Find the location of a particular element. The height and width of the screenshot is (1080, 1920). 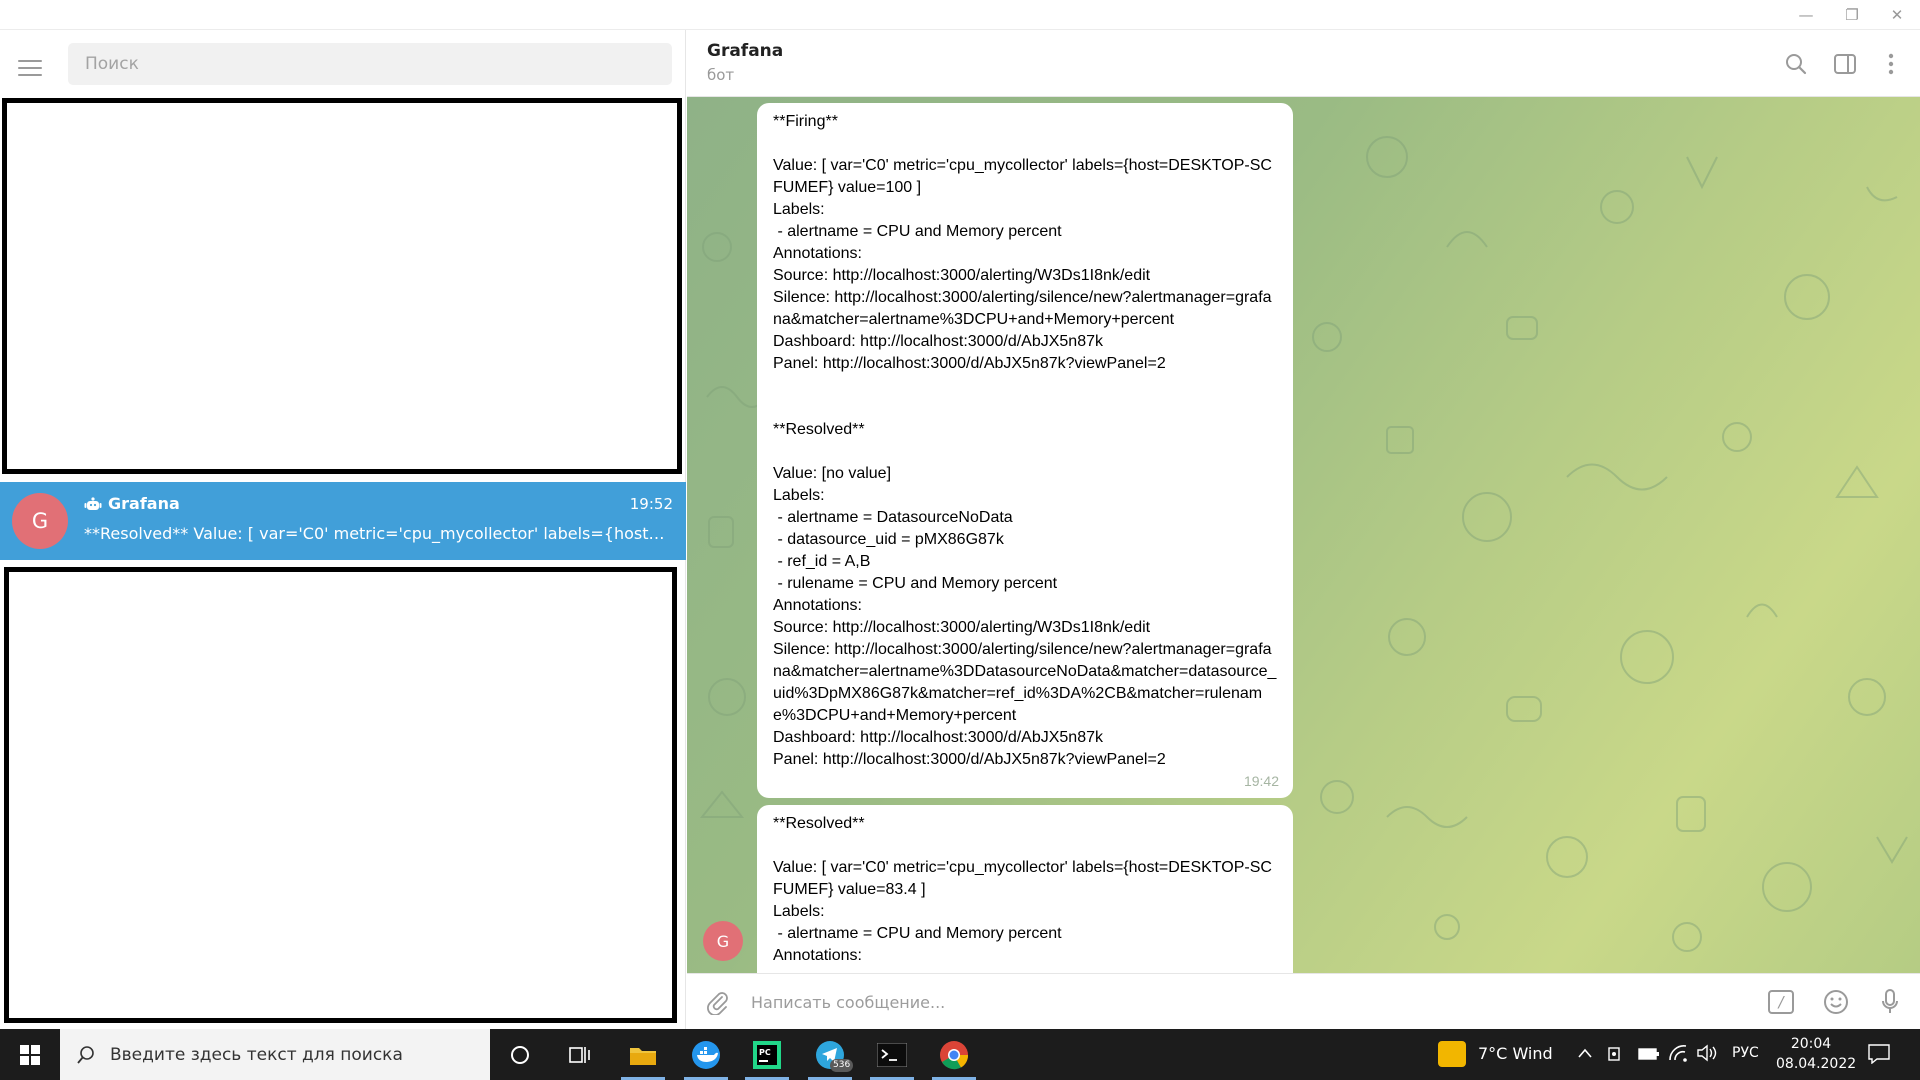

restore-icon: ❐ is located at coordinates (1852, 15).